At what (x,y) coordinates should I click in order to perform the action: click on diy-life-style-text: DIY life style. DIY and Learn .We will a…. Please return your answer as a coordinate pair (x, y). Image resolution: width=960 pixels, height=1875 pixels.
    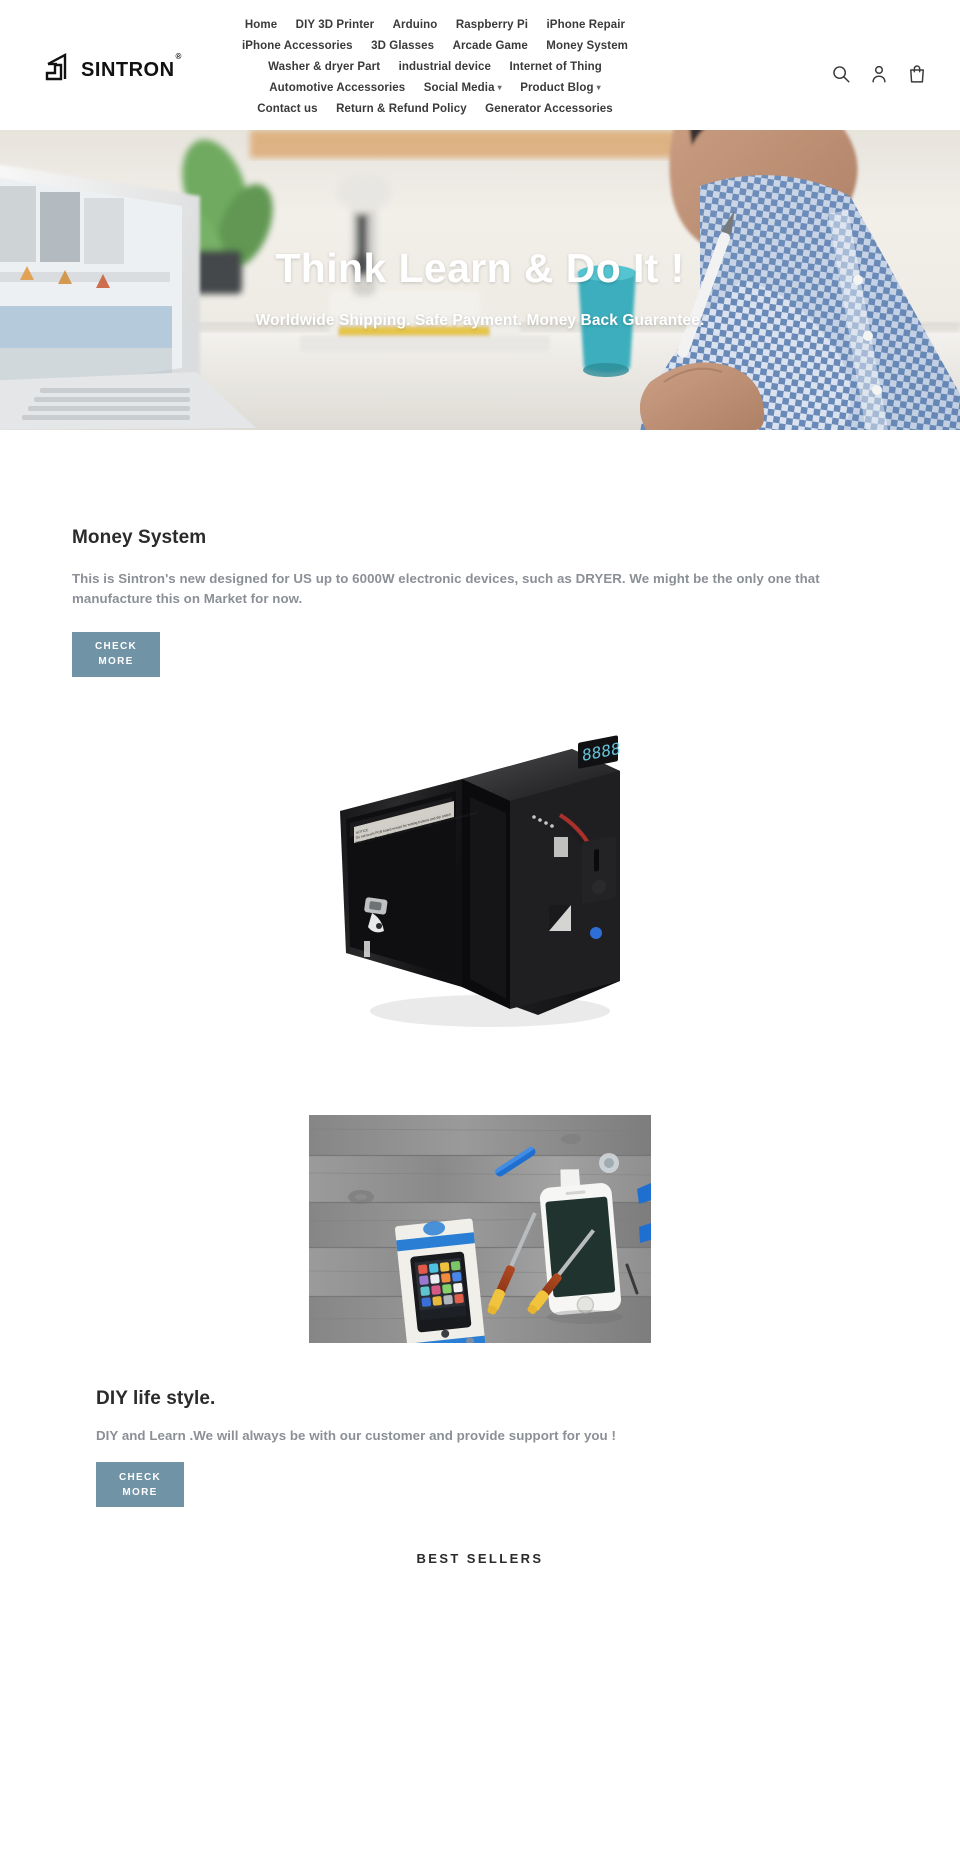
    Looking at the image, I should click on (480, 1447).